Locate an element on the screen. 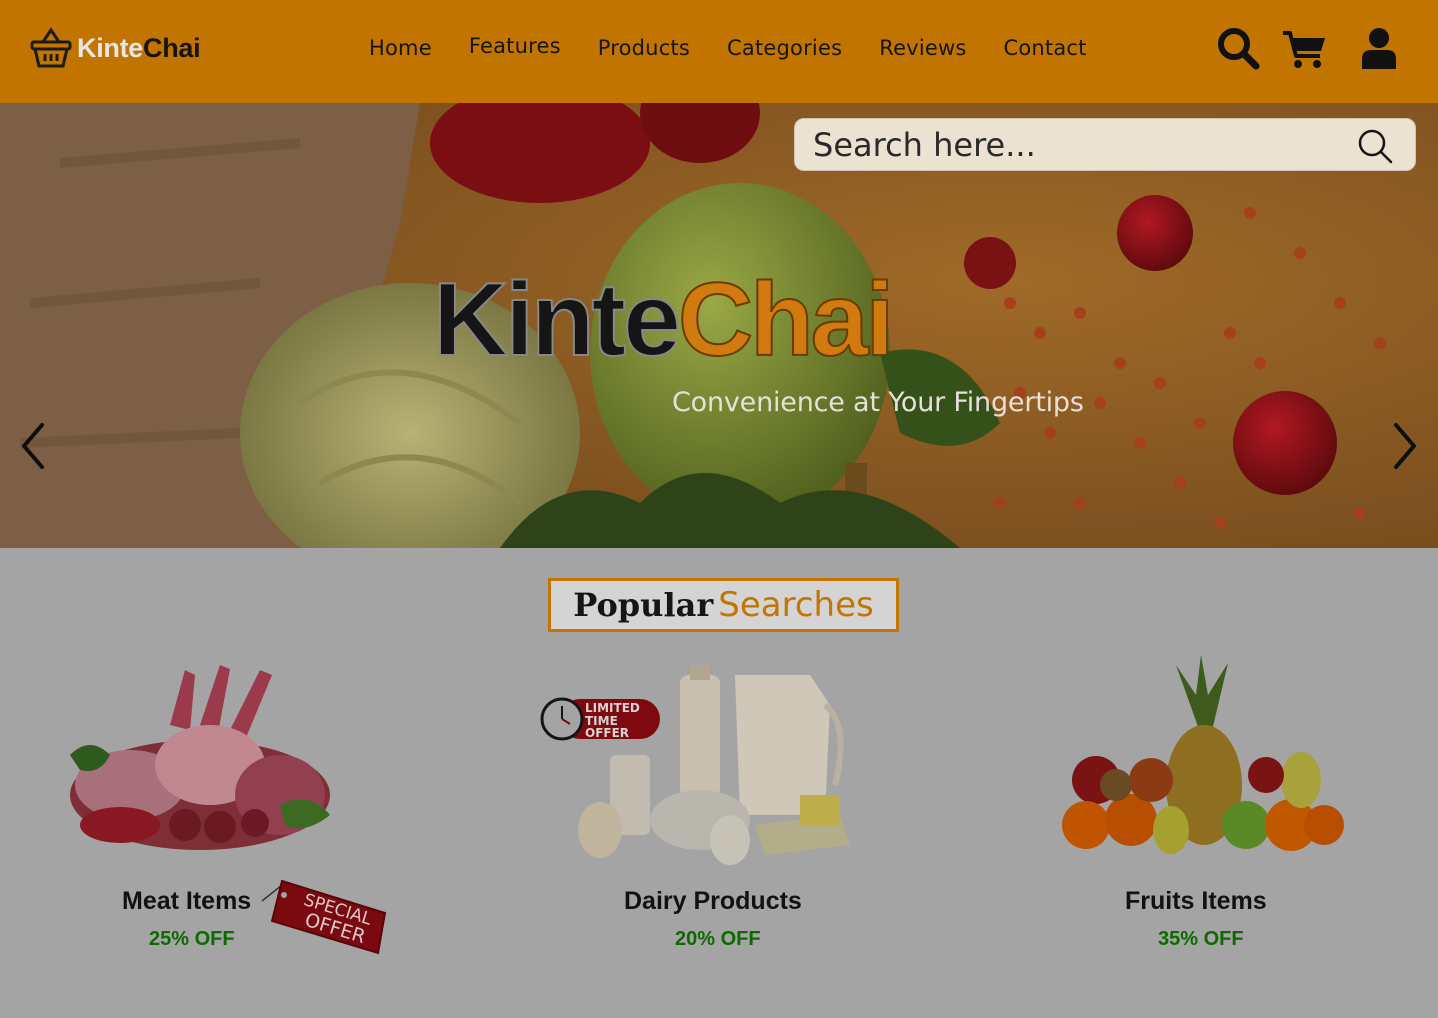 Image resolution: width=1438 pixels, height=1018 pixels. nav-contact: Contact is located at coordinates (1045, 48).